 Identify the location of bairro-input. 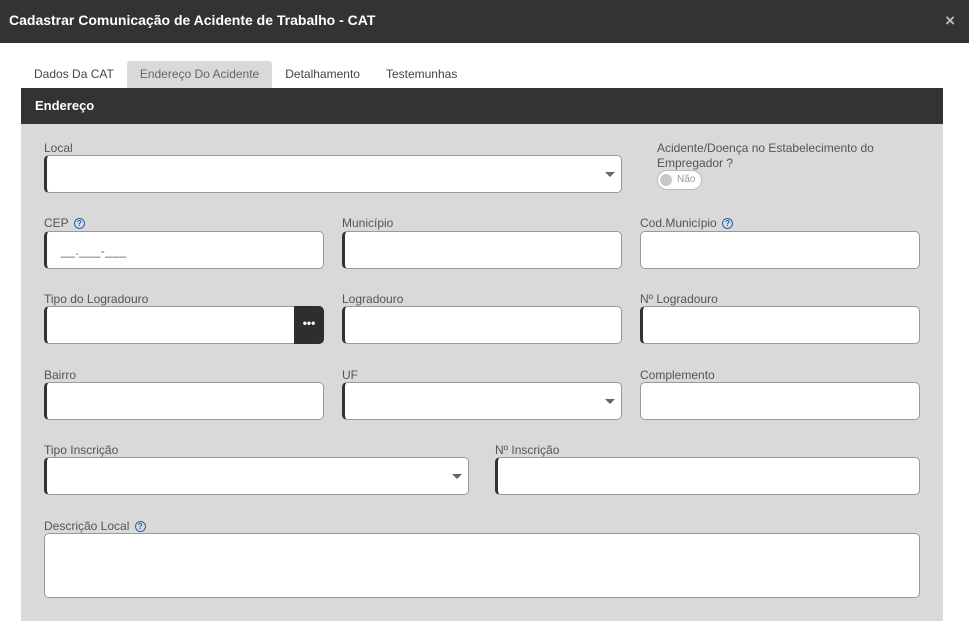
(184, 401).